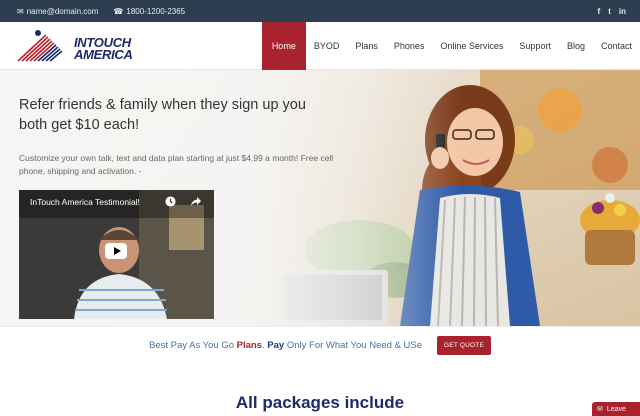 The width and height of the screenshot is (640, 416). Describe the element at coordinates (320, 402) in the screenshot. I see `section-heading: All packages include` at that location.